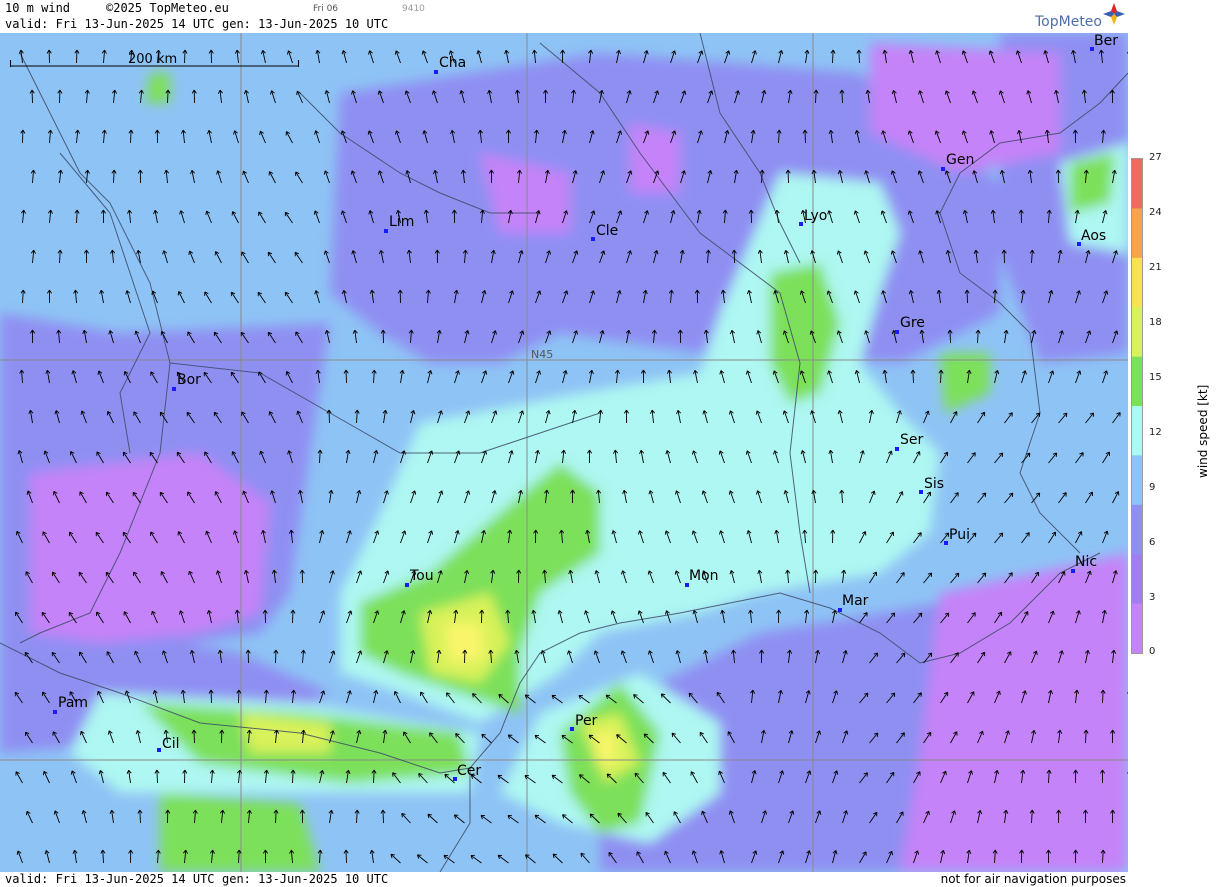 This screenshot has height=887, width=1219. I want to click on colorbar-tick: 27, so click(1155, 157).